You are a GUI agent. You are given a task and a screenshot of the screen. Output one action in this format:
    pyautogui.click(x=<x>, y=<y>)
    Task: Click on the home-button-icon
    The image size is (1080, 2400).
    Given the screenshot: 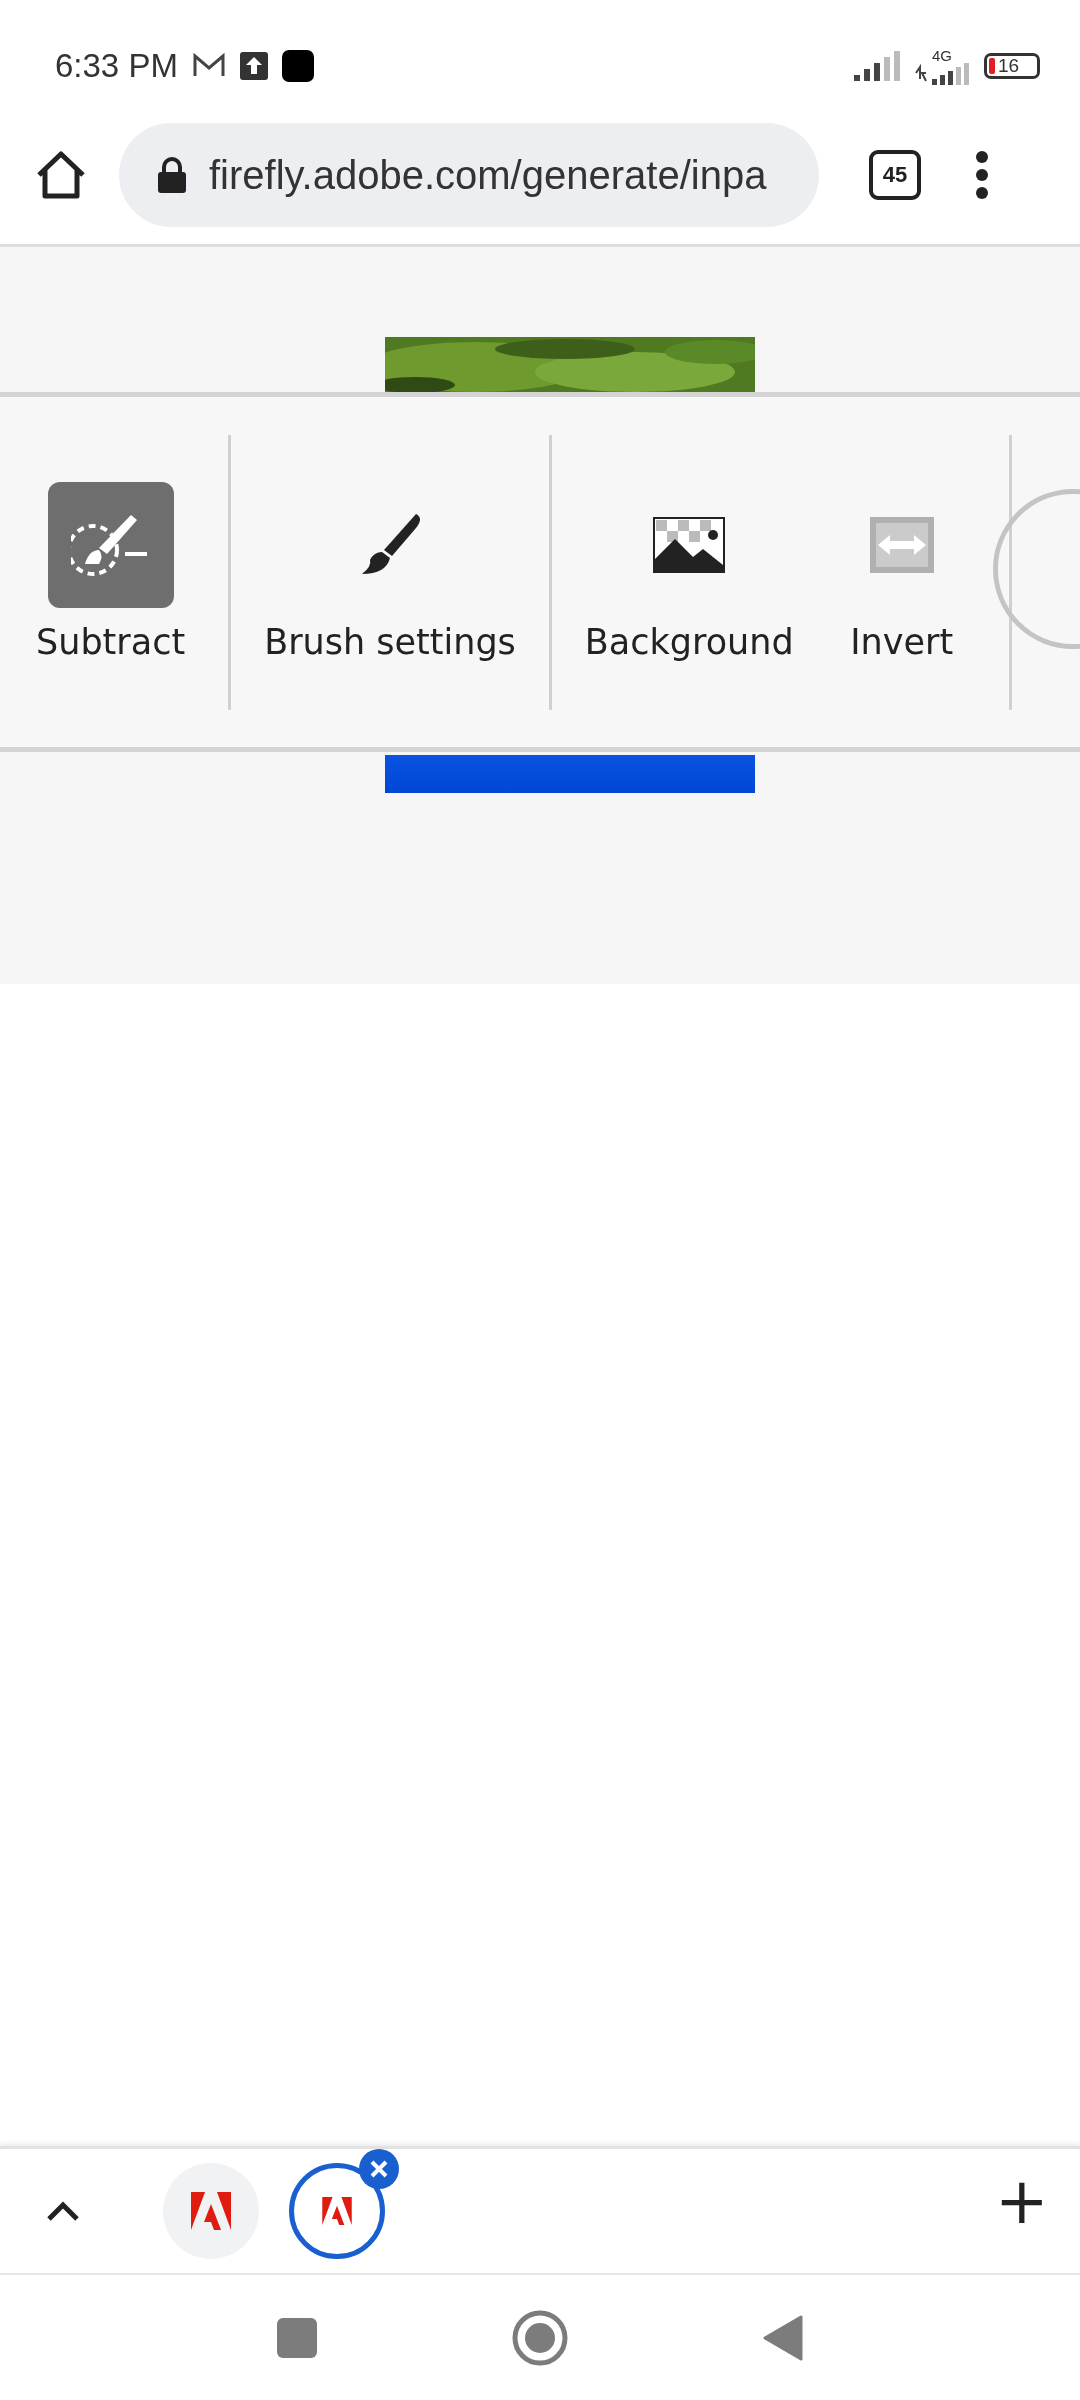 What is the action you would take?
    pyautogui.click(x=540, y=2337)
    